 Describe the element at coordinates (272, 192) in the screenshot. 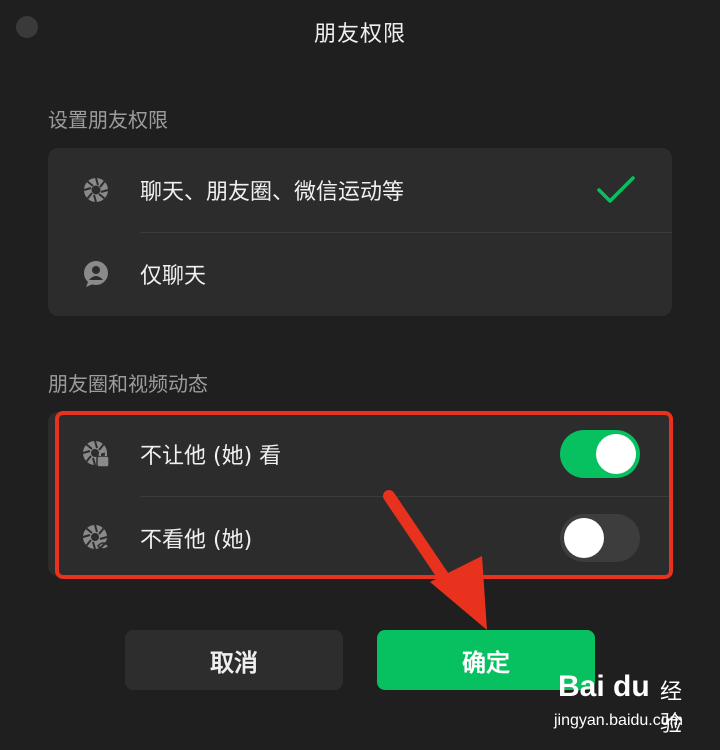

I see `permission-option-label: 聊天、朋友圈、微信运动等` at that location.